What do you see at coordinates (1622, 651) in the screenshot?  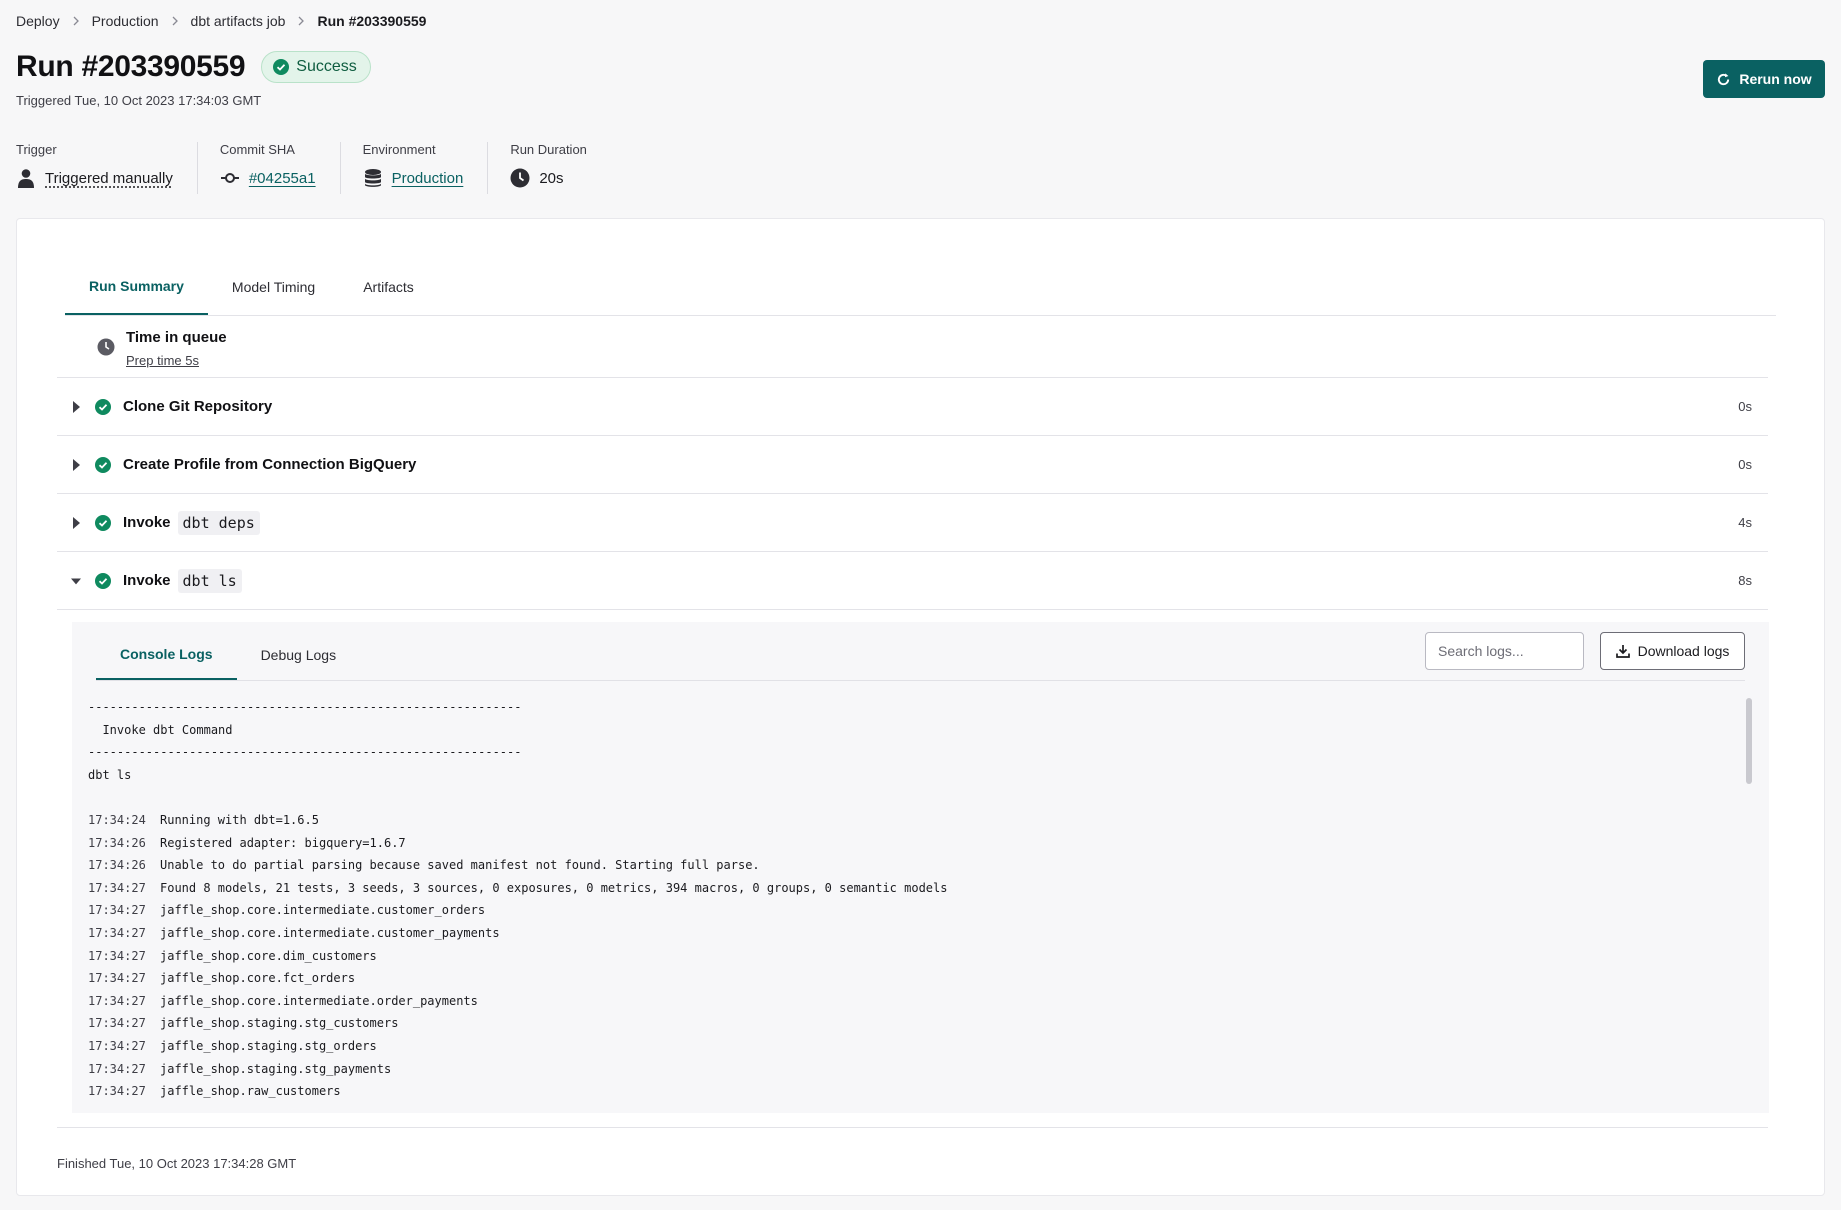 I see `download-icon` at bounding box center [1622, 651].